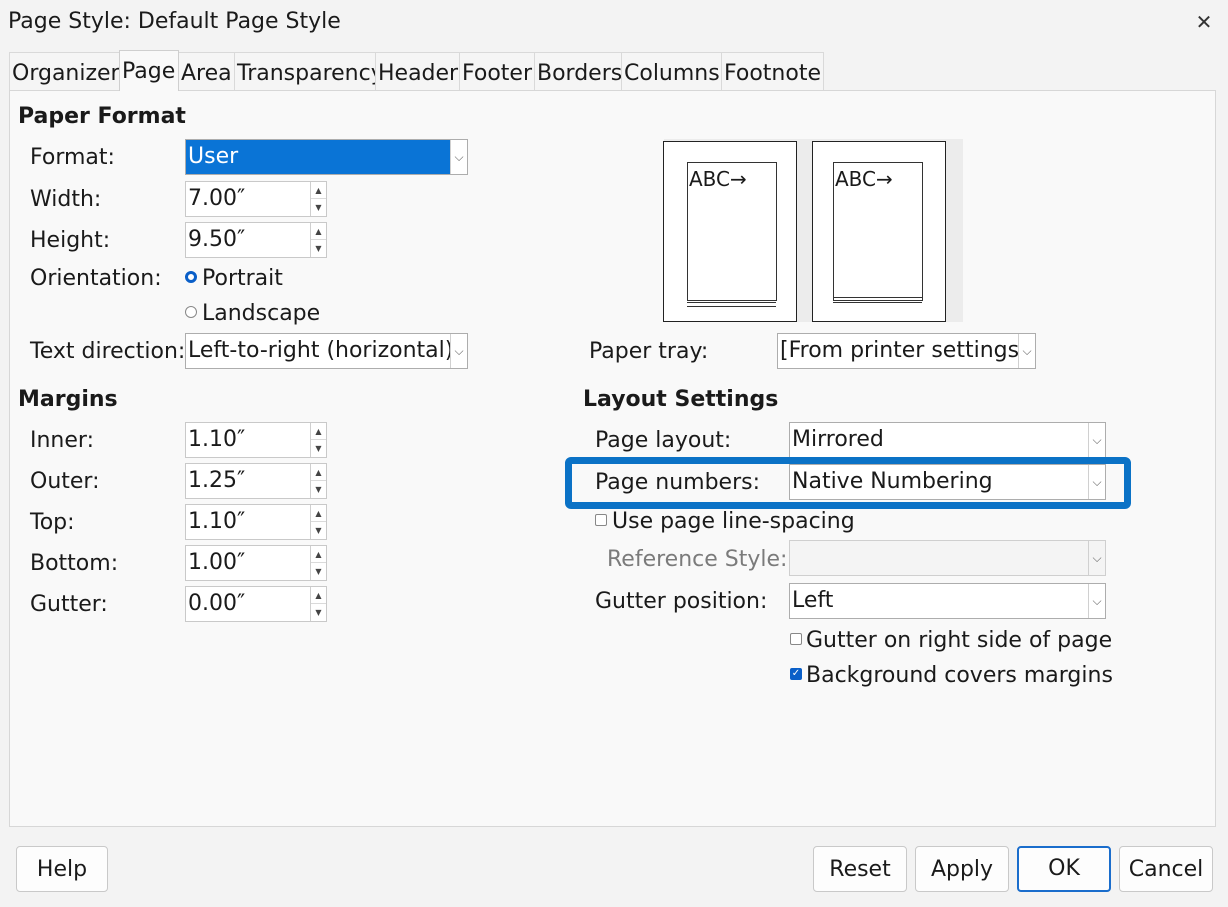 This screenshot has width=1228, height=907. I want to click on use-line-spacing-label: Use page line-spacing, so click(733, 521).